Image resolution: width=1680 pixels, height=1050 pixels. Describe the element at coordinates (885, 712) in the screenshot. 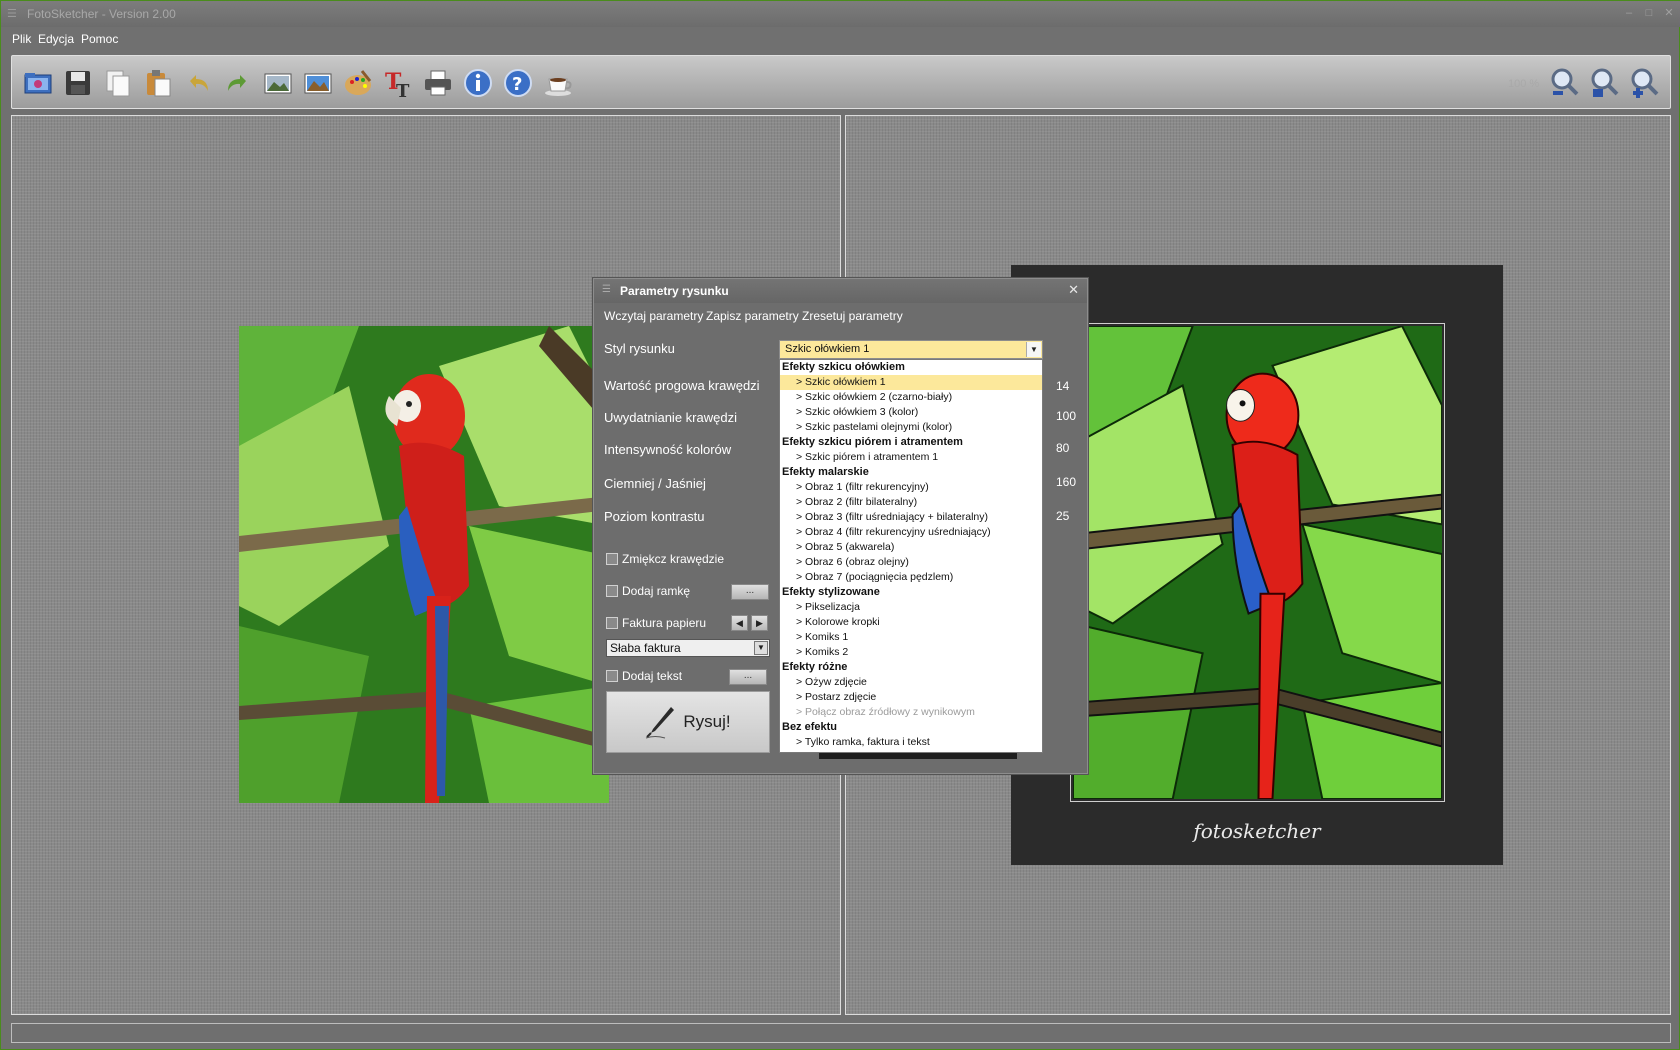

I see `style-option: > Połącz obraz źródłowy z wynikowym` at that location.